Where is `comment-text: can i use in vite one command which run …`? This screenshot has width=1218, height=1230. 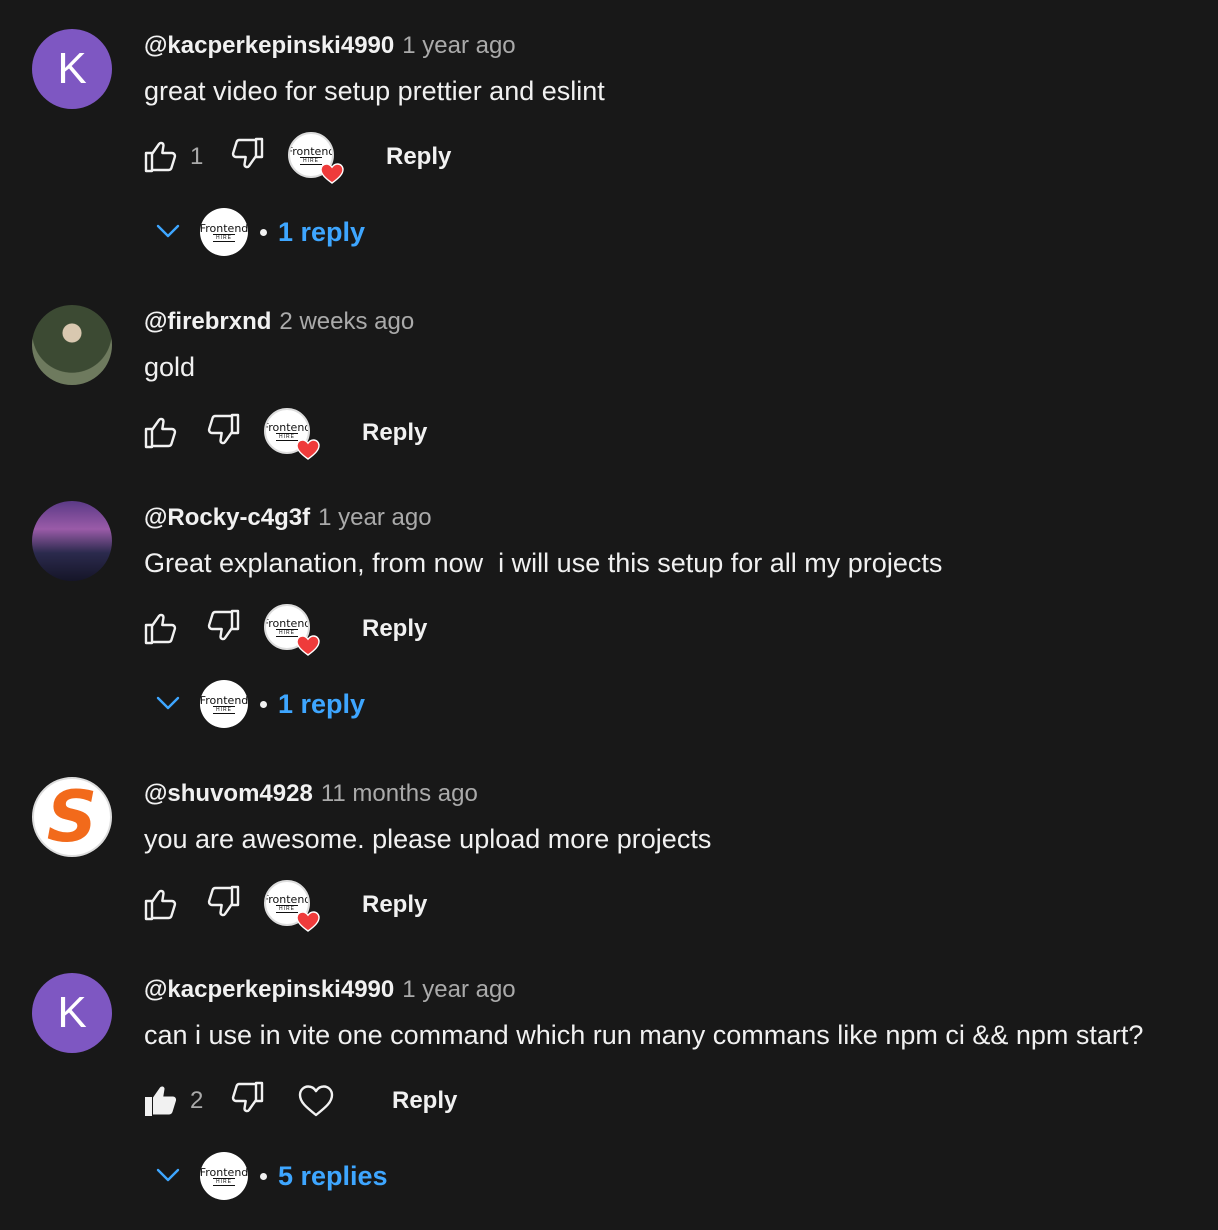 comment-text: can i use in vite one command which run … is located at coordinates (644, 1035).